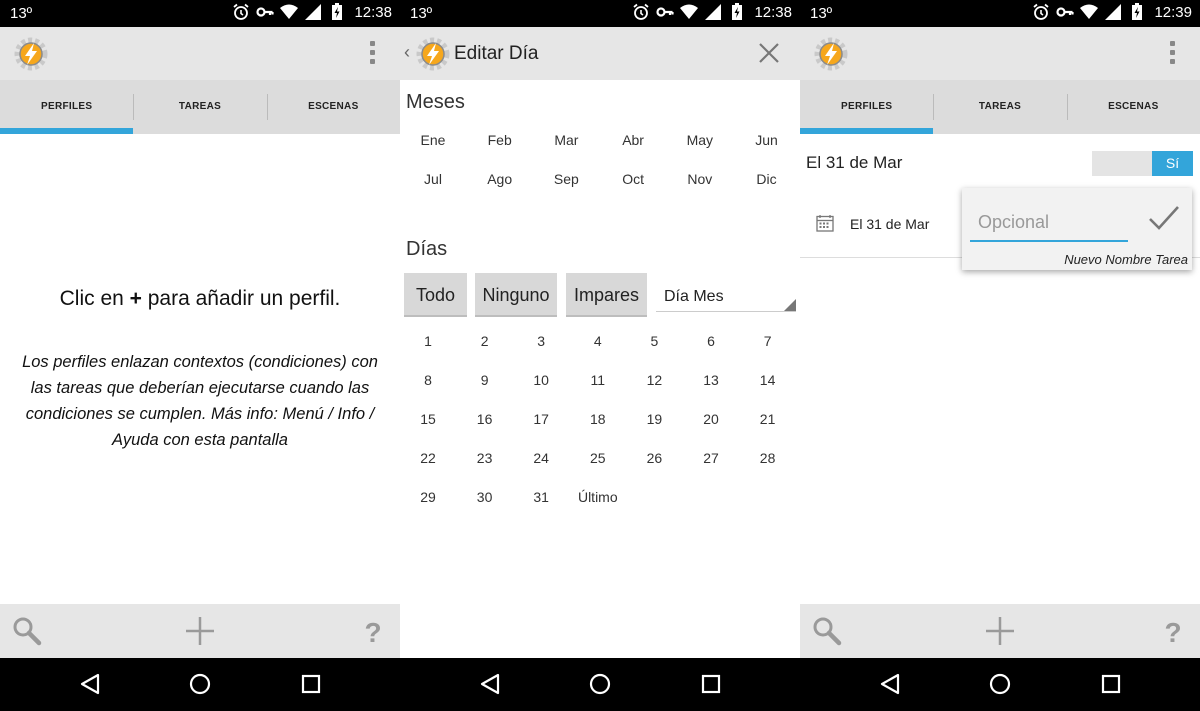  Describe the element at coordinates (1000, 53) in the screenshot. I see `app-bar` at that location.